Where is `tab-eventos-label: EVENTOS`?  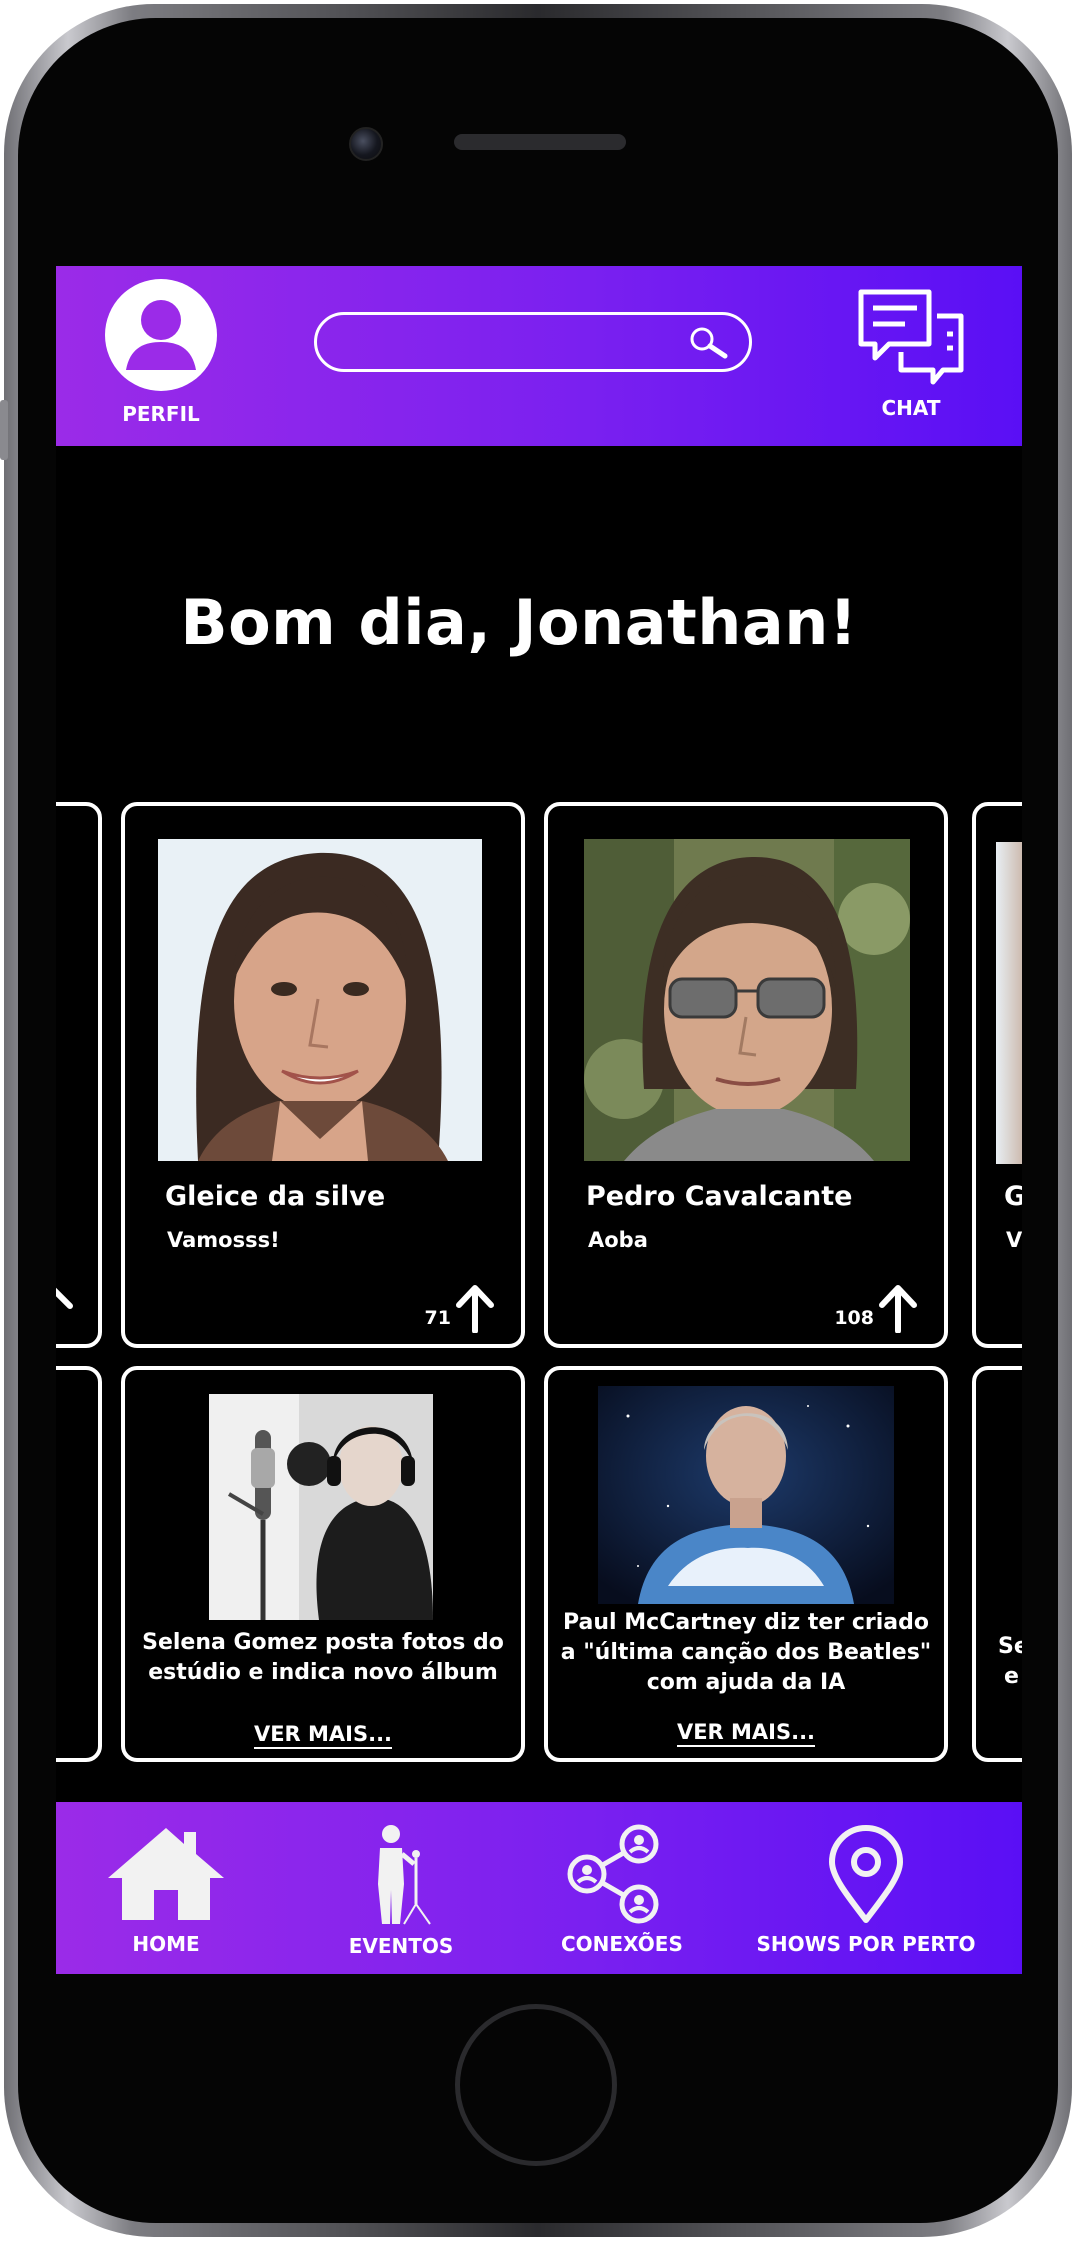
tab-eventos-label: EVENTOS is located at coordinates (401, 1946).